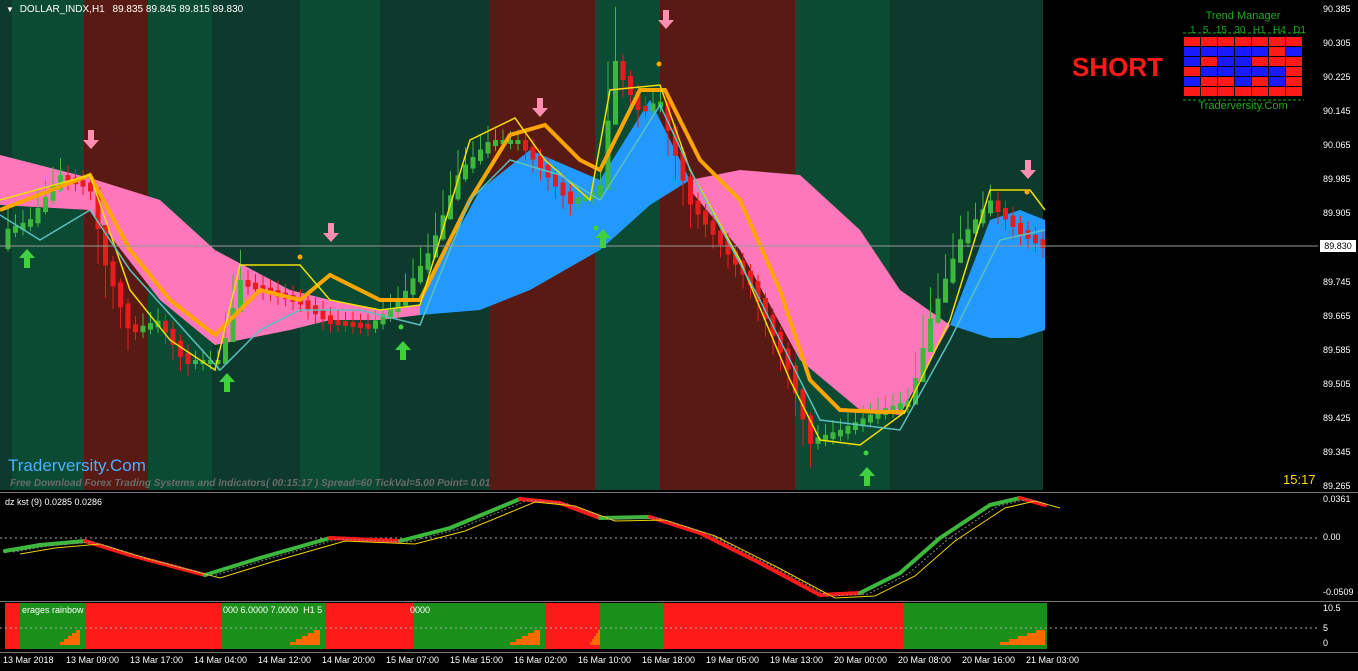 The width and height of the screenshot is (1358, 671). I want to click on price-tick: 90.305, so click(1337, 43).